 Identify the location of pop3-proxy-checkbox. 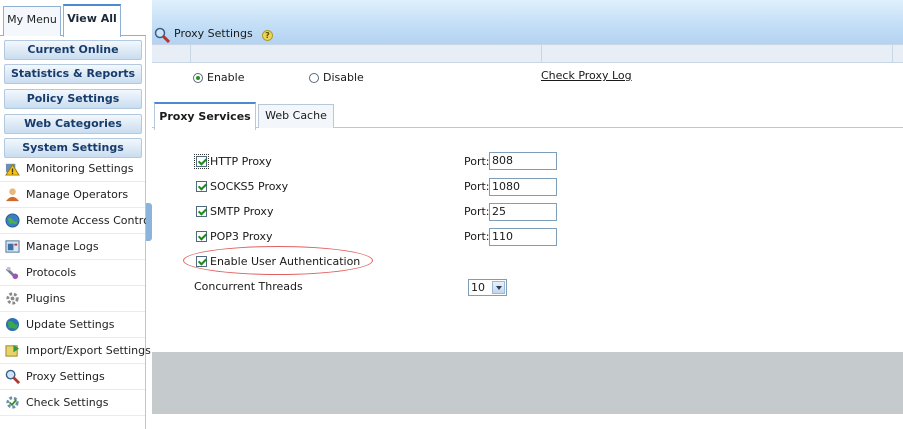
(201, 236).